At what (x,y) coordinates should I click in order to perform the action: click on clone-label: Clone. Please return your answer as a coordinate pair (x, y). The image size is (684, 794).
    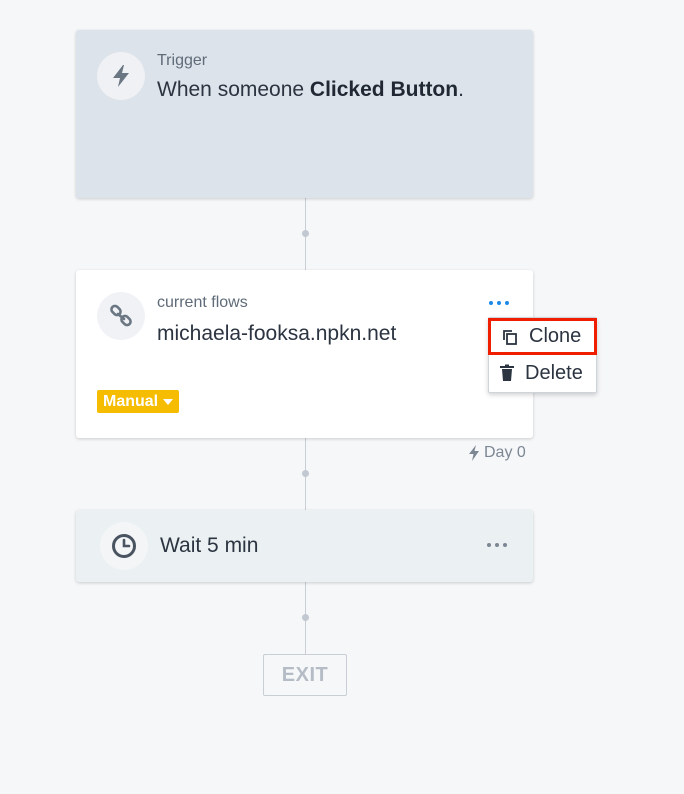
    Looking at the image, I should click on (555, 336).